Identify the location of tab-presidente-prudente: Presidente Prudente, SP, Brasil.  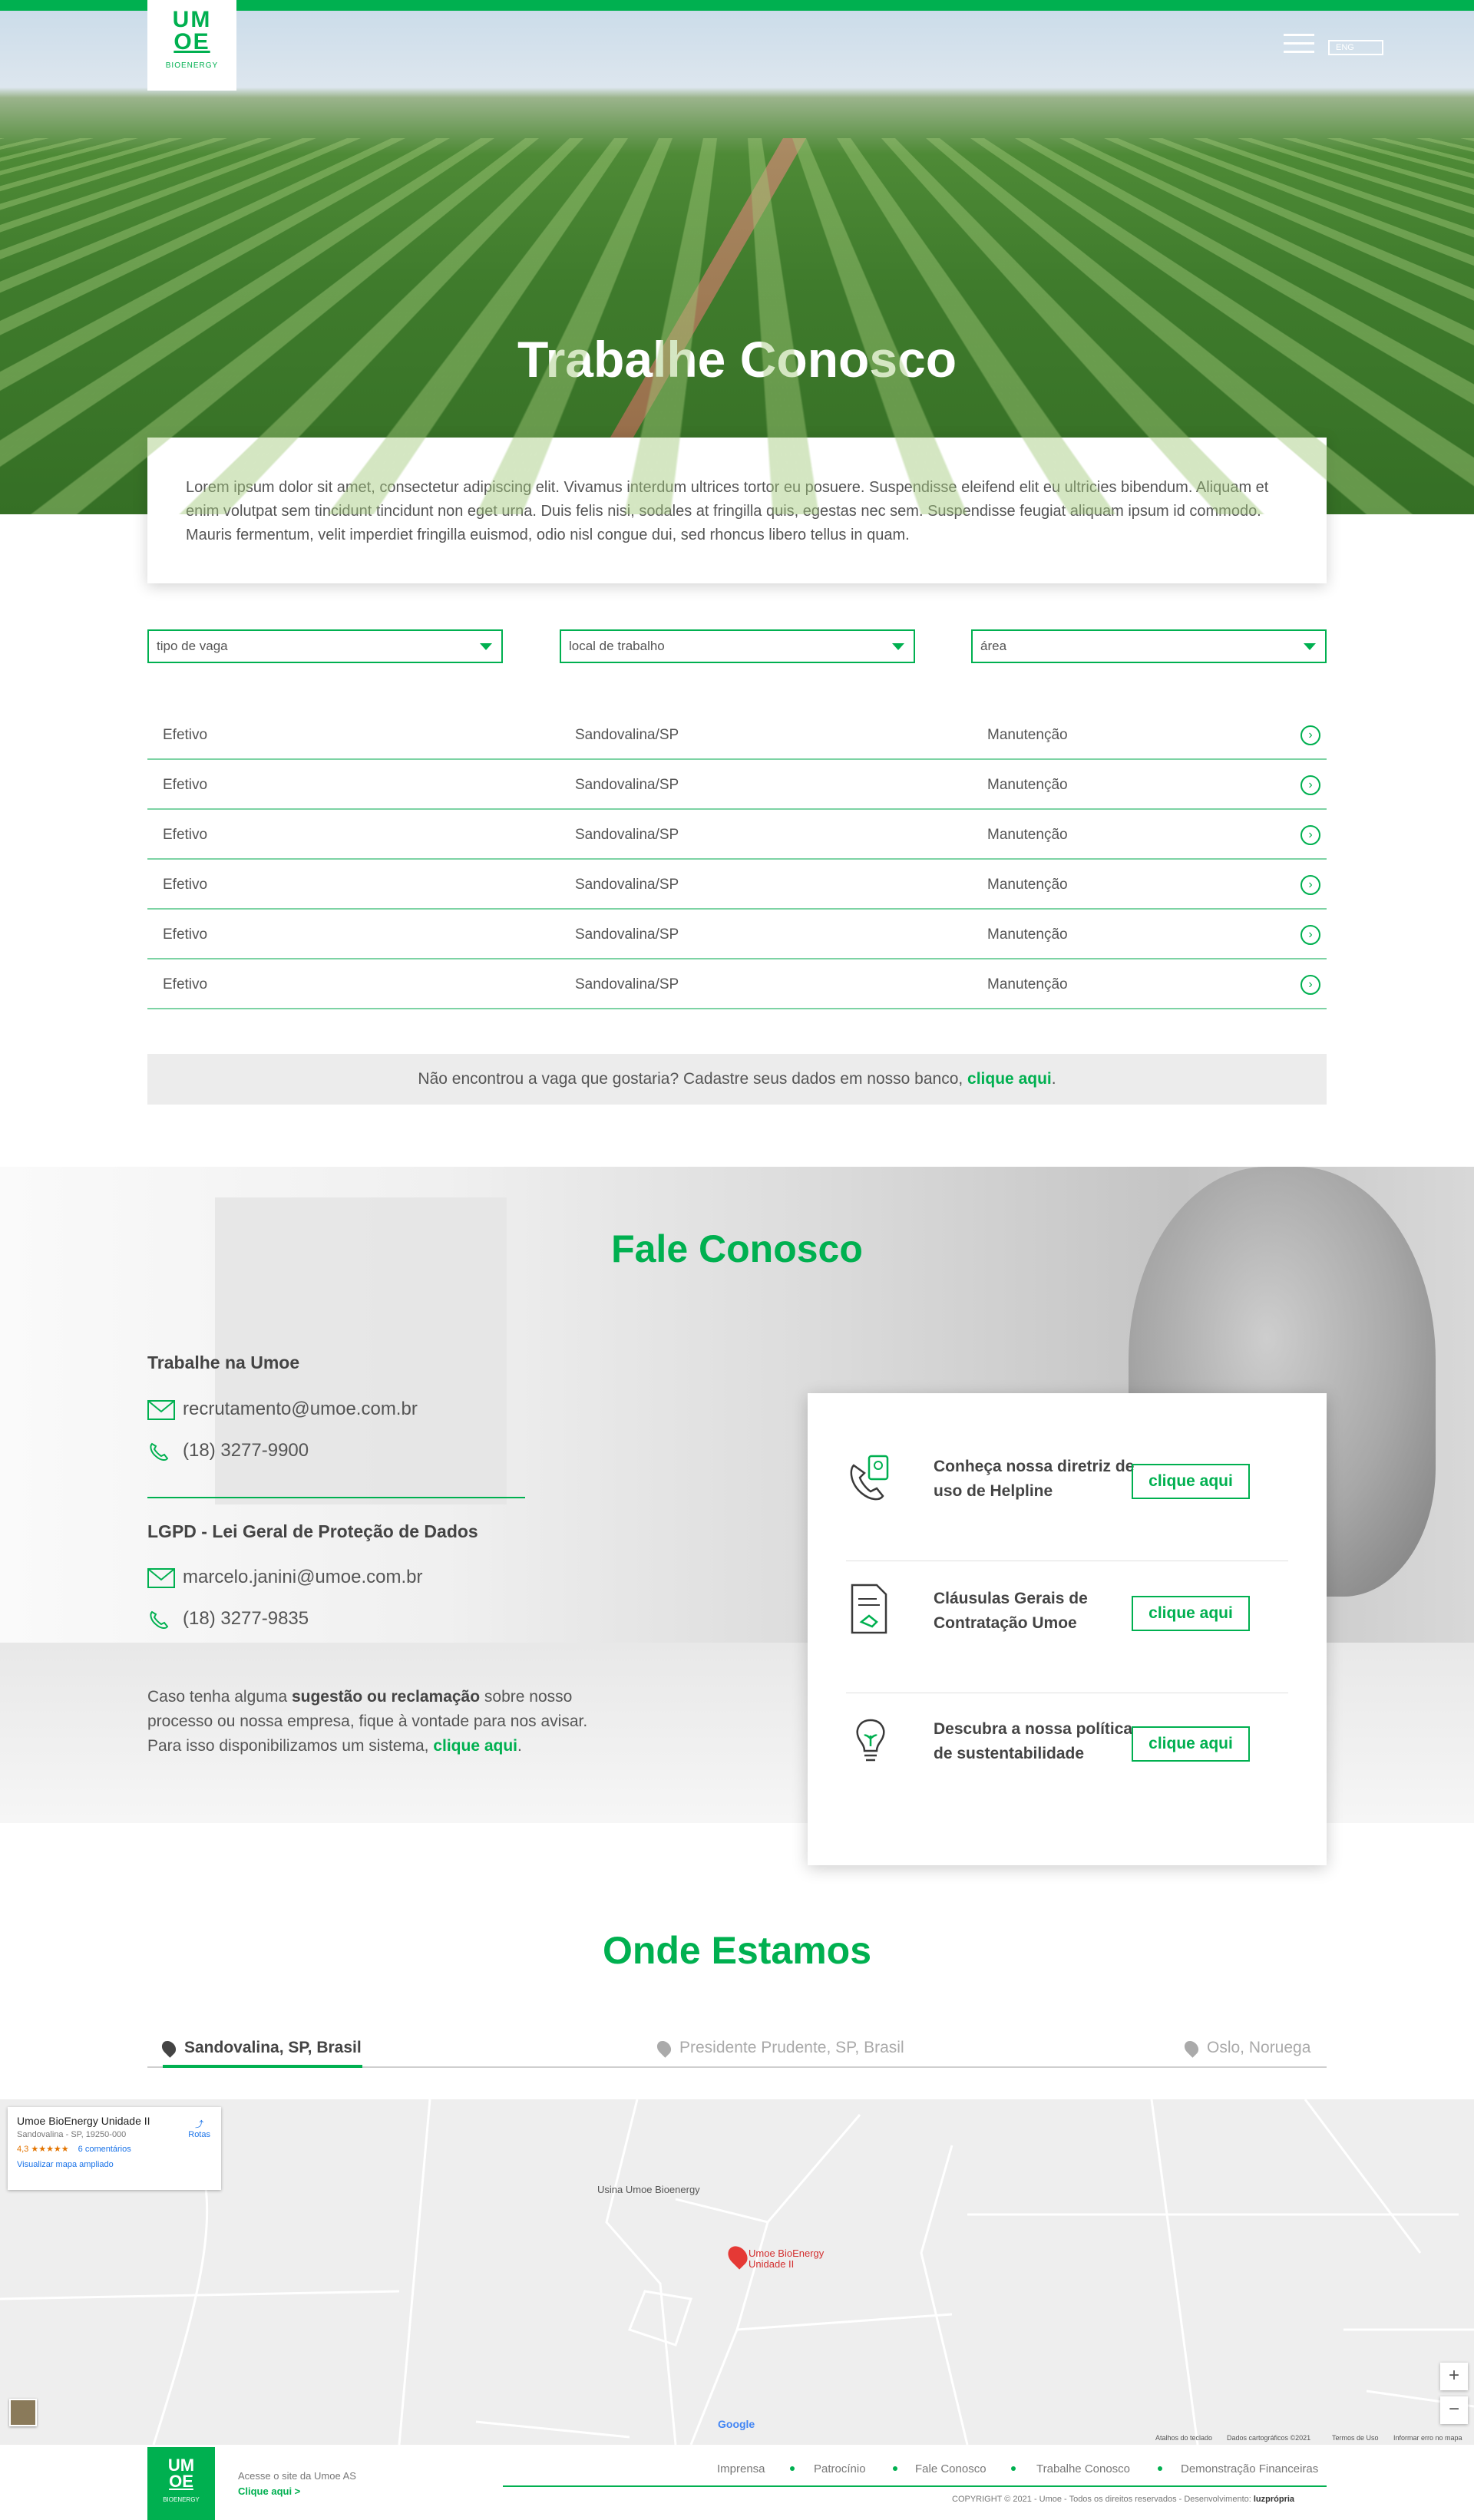
(779, 2048).